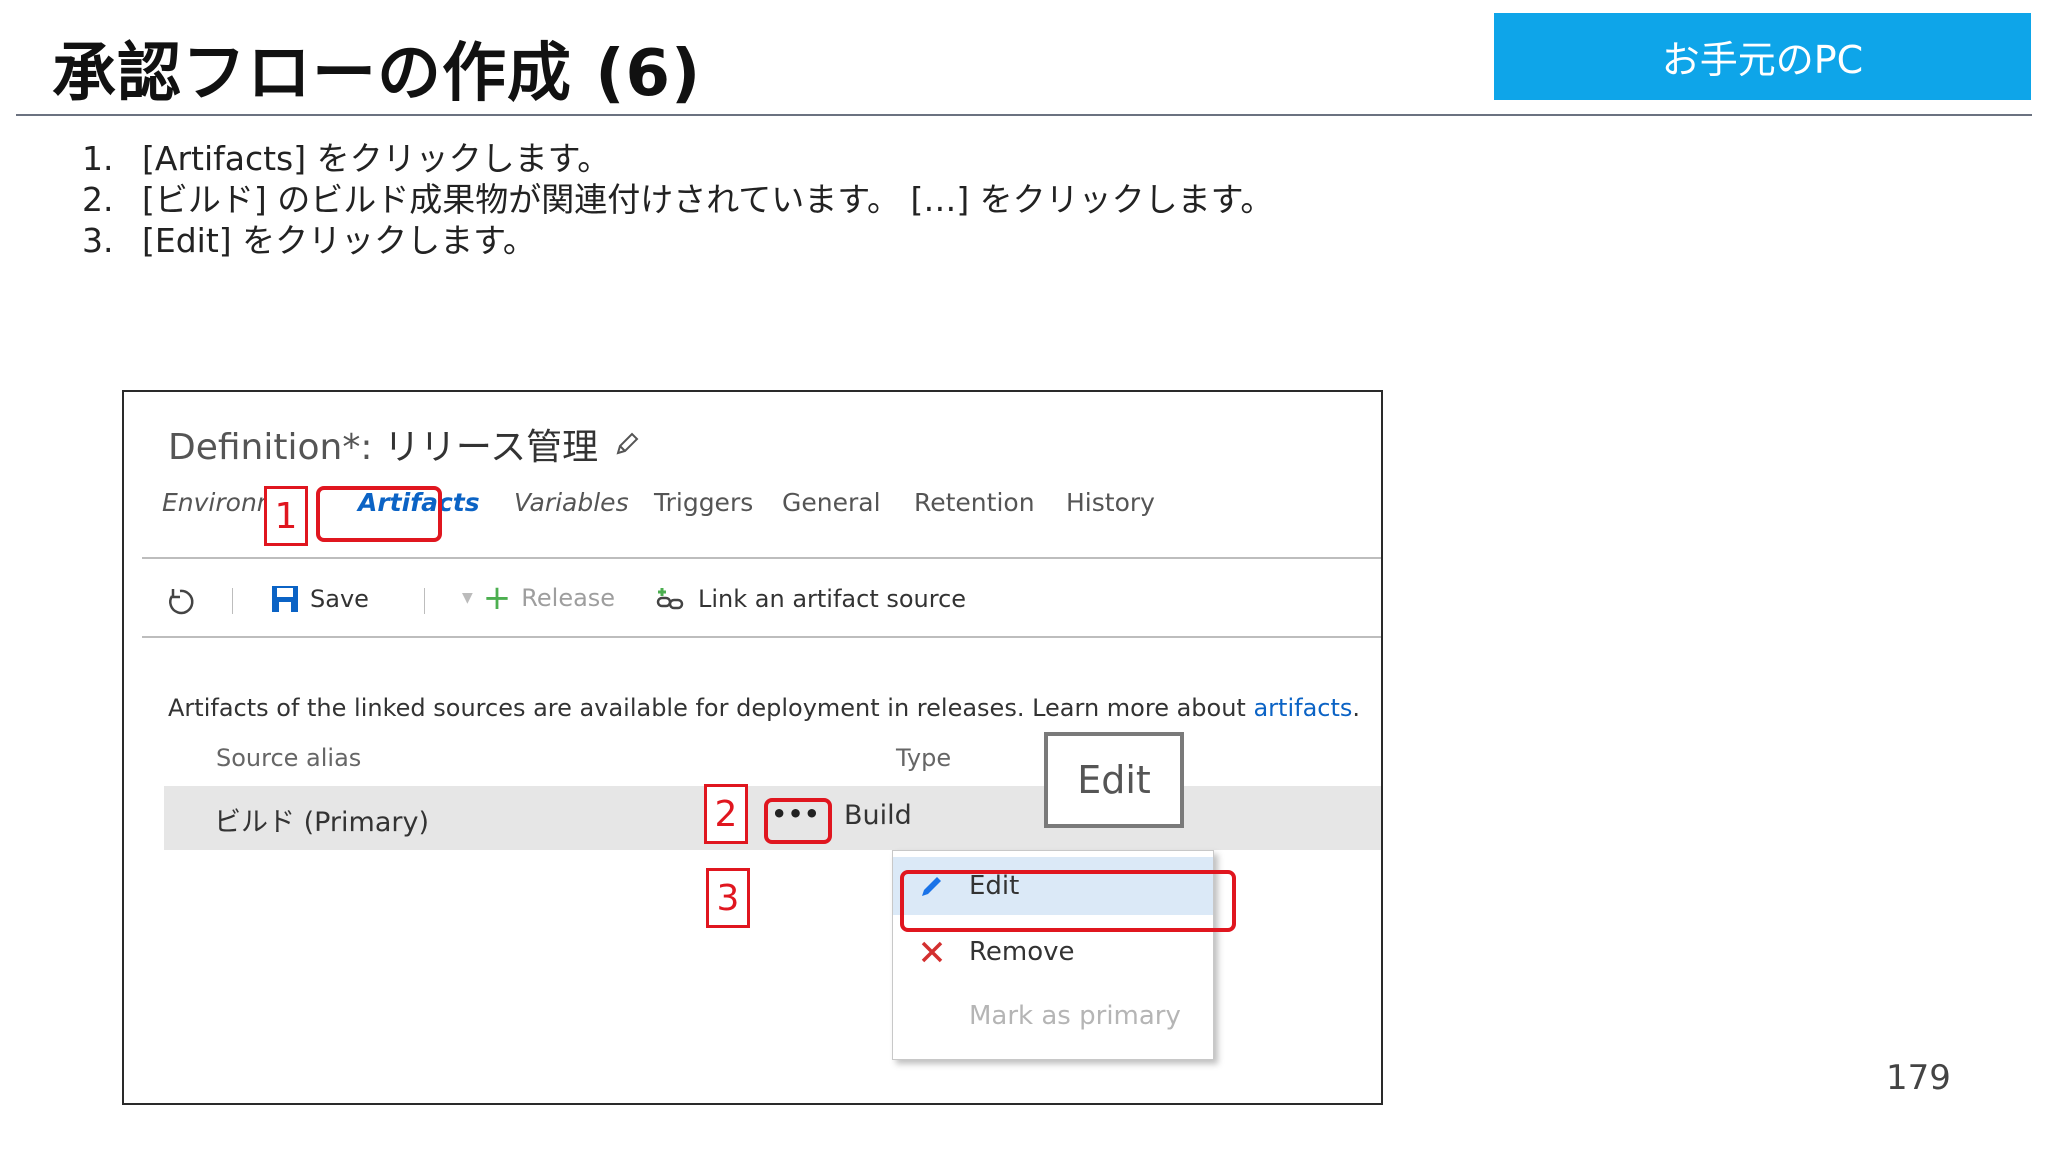  I want to click on callout-artifacts-highlight, so click(379, 514).